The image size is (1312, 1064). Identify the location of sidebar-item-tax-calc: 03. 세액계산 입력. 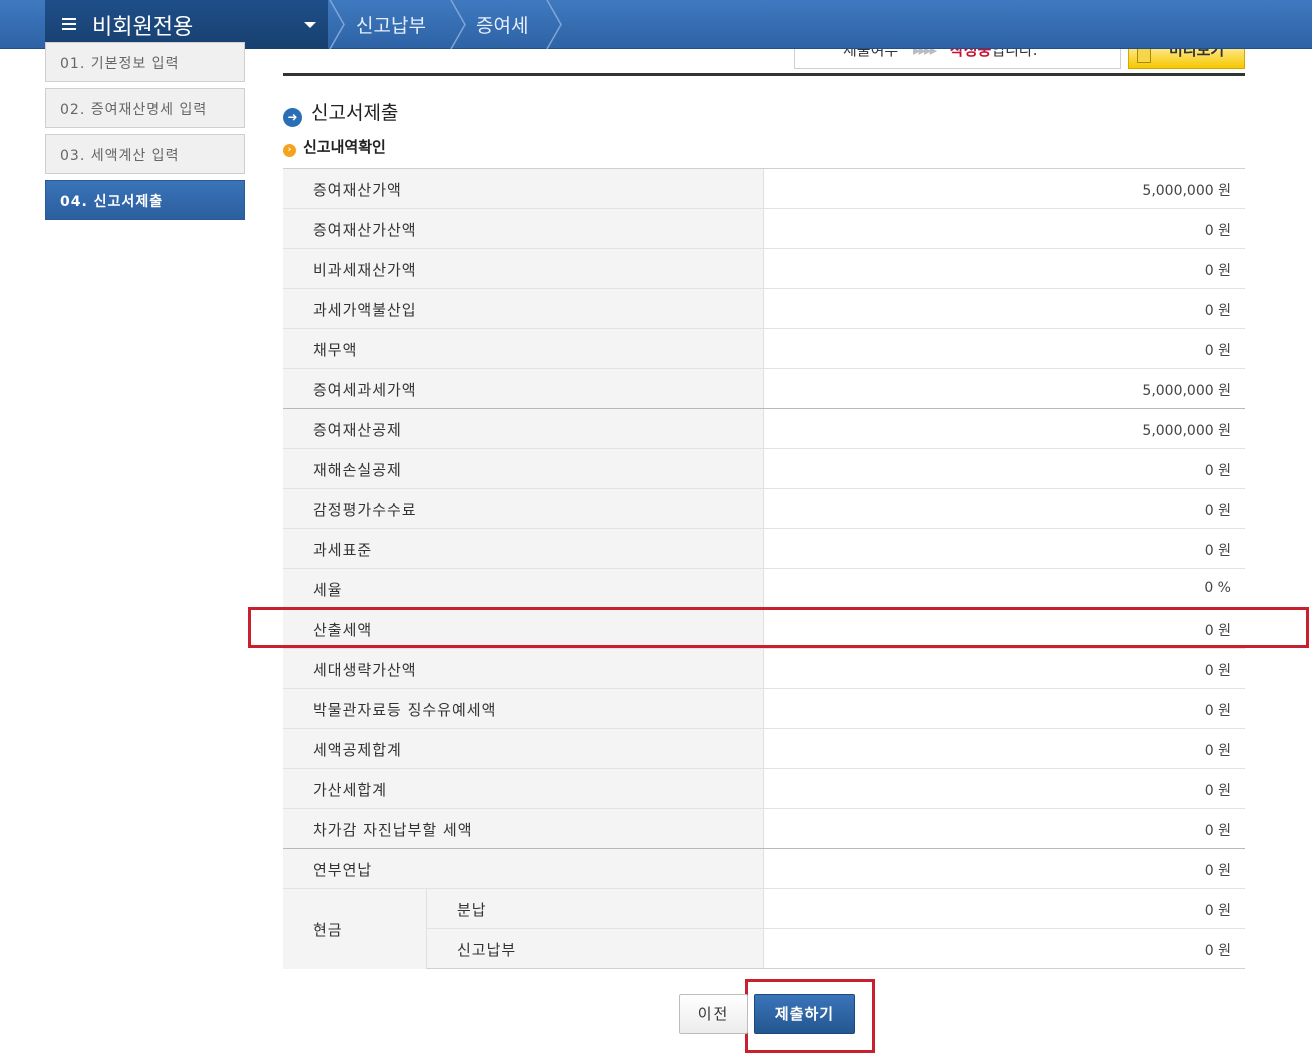
(145, 154).